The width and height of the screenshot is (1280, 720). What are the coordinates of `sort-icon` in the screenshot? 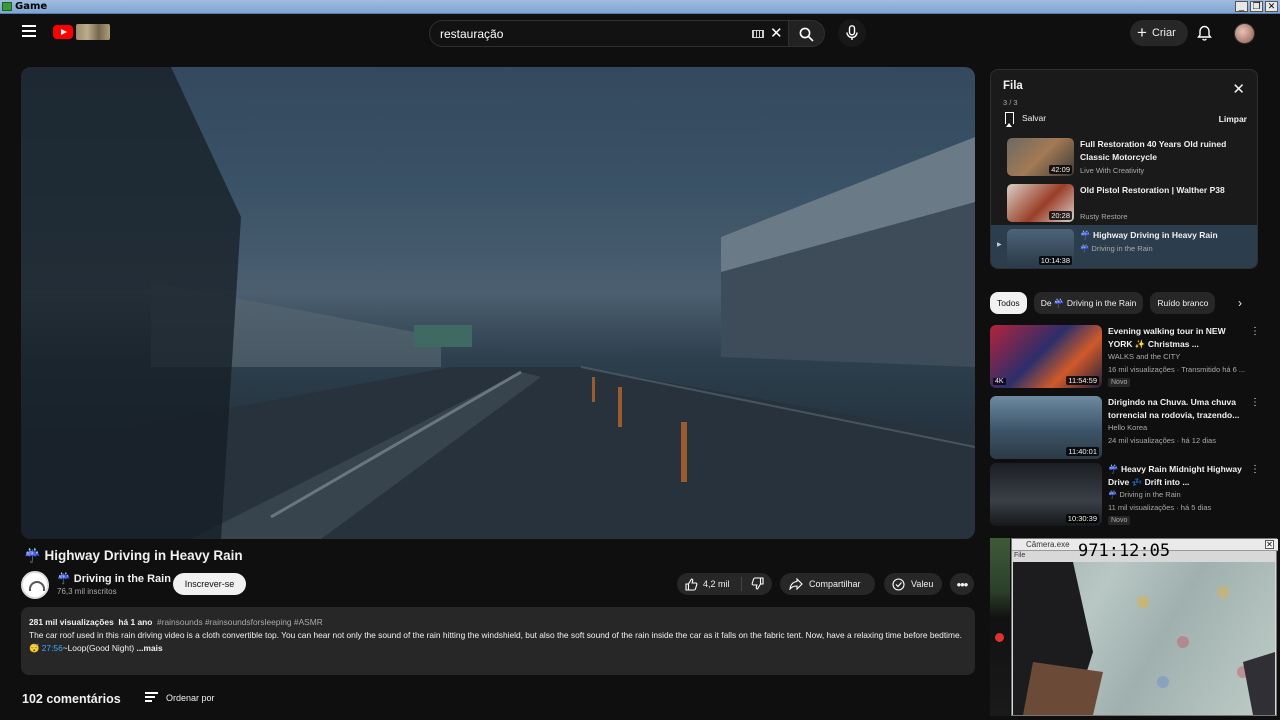 It's located at (151, 698).